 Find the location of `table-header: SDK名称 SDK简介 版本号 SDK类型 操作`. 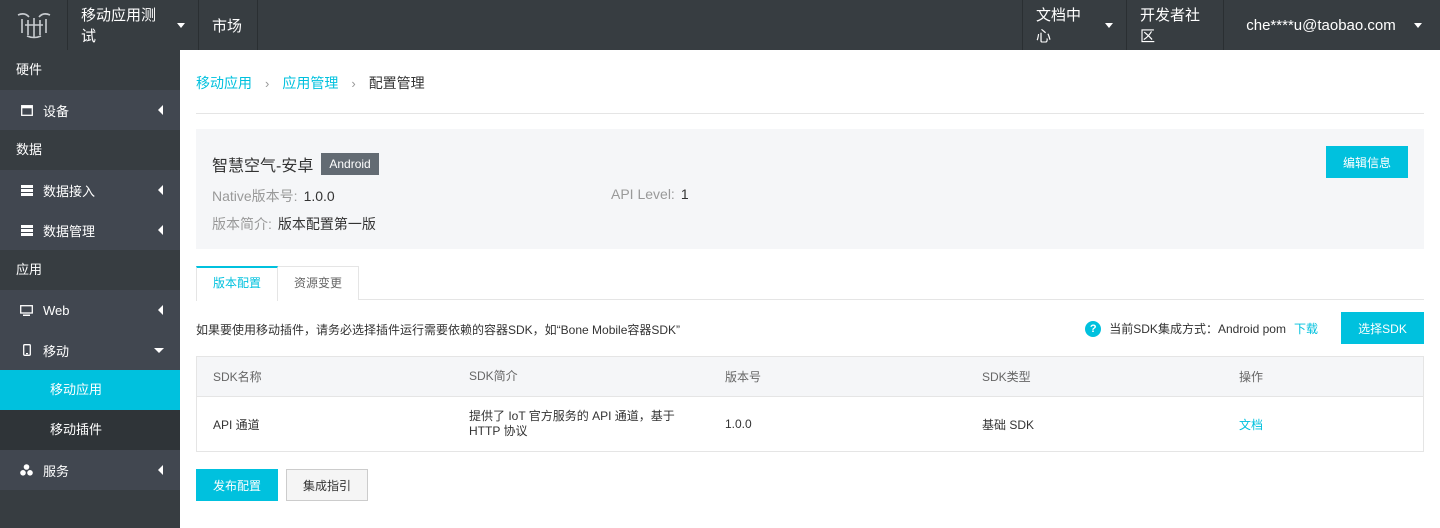

table-header: SDK名称 SDK简介 版本号 SDK类型 操作 is located at coordinates (810, 377).